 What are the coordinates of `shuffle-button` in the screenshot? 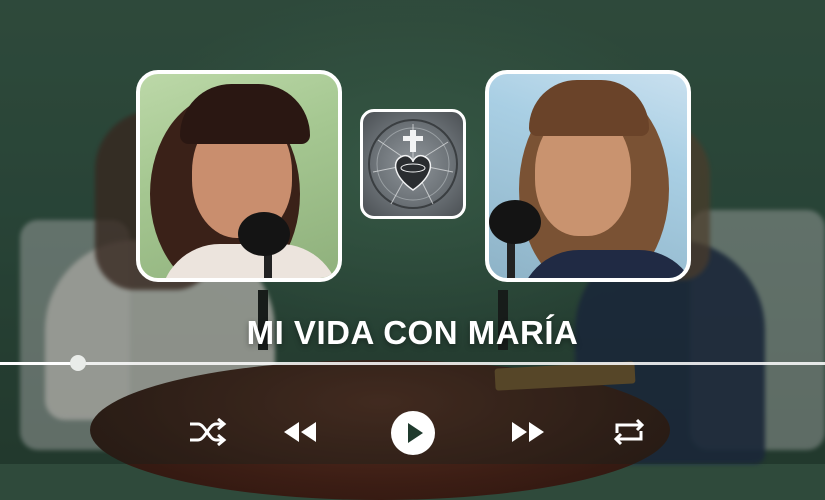 It's located at (207, 432).